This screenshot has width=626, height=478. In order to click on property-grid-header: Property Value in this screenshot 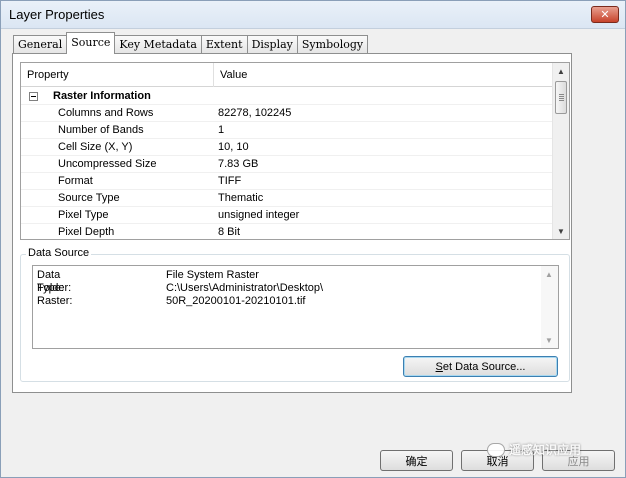, I will do `click(287, 75)`.